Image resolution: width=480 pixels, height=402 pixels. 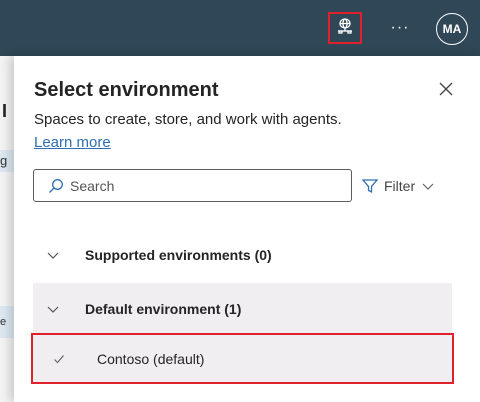 What do you see at coordinates (72, 142) in the screenshot?
I see `learn-more-link: Learn more` at bounding box center [72, 142].